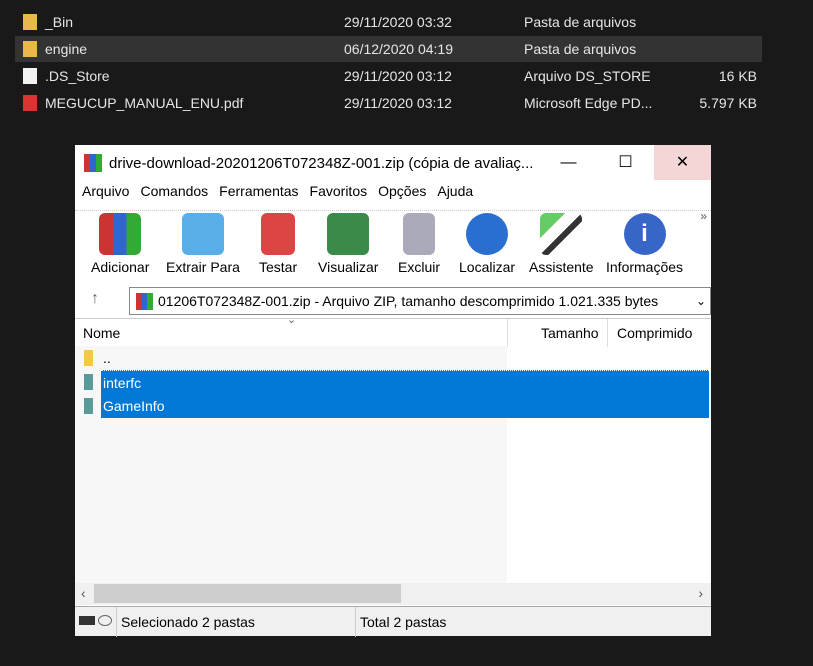  Describe the element at coordinates (388, 22) in the screenshot. I see `explorer-row: _Bin 29/11/2020 03:32 Pasta de arquivos` at that location.